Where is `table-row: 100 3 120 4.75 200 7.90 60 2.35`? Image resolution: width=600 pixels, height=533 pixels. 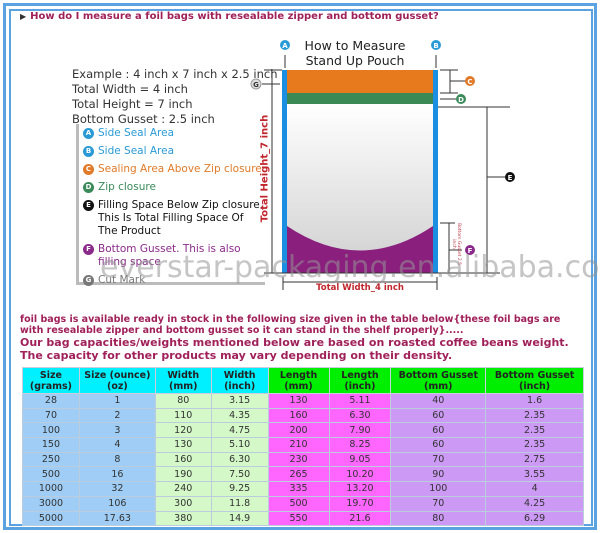 table-row: 100 3 120 4.75 200 7.90 60 2.35 is located at coordinates (303, 430).